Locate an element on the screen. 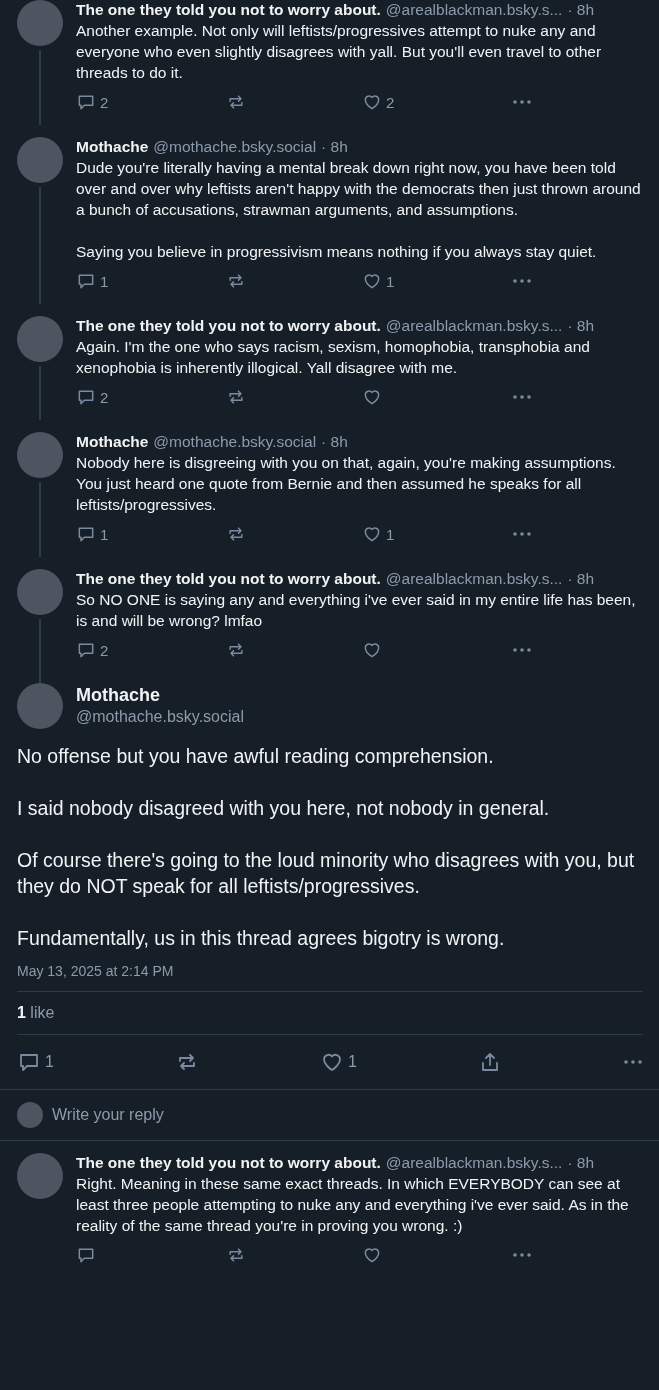 The image size is (659, 1390). post-timestamp: May 13, 2025 at 2:14 PM is located at coordinates (96, 971).